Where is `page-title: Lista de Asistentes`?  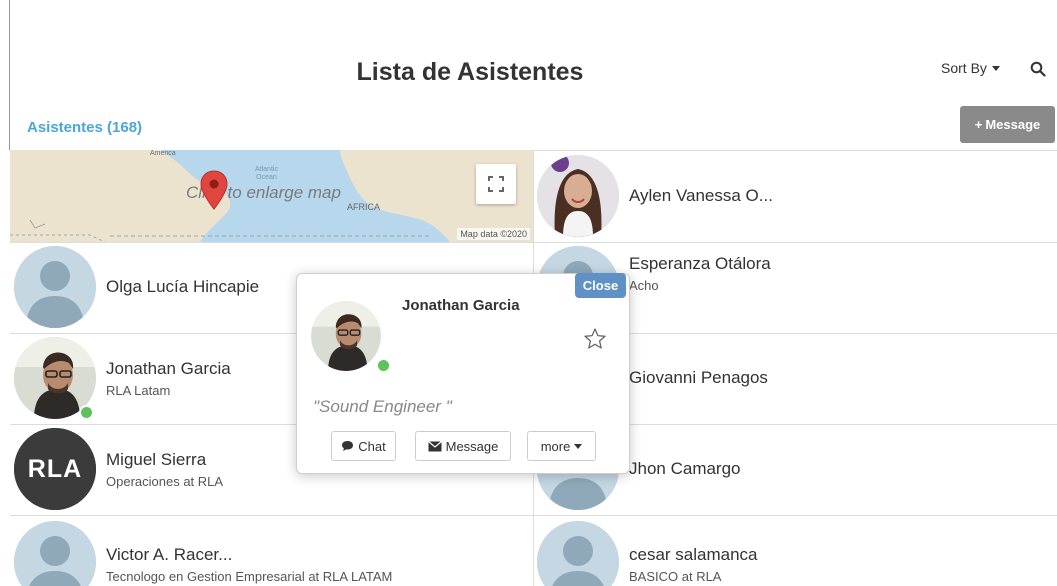 page-title: Lista de Asistentes is located at coordinates (470, 72).